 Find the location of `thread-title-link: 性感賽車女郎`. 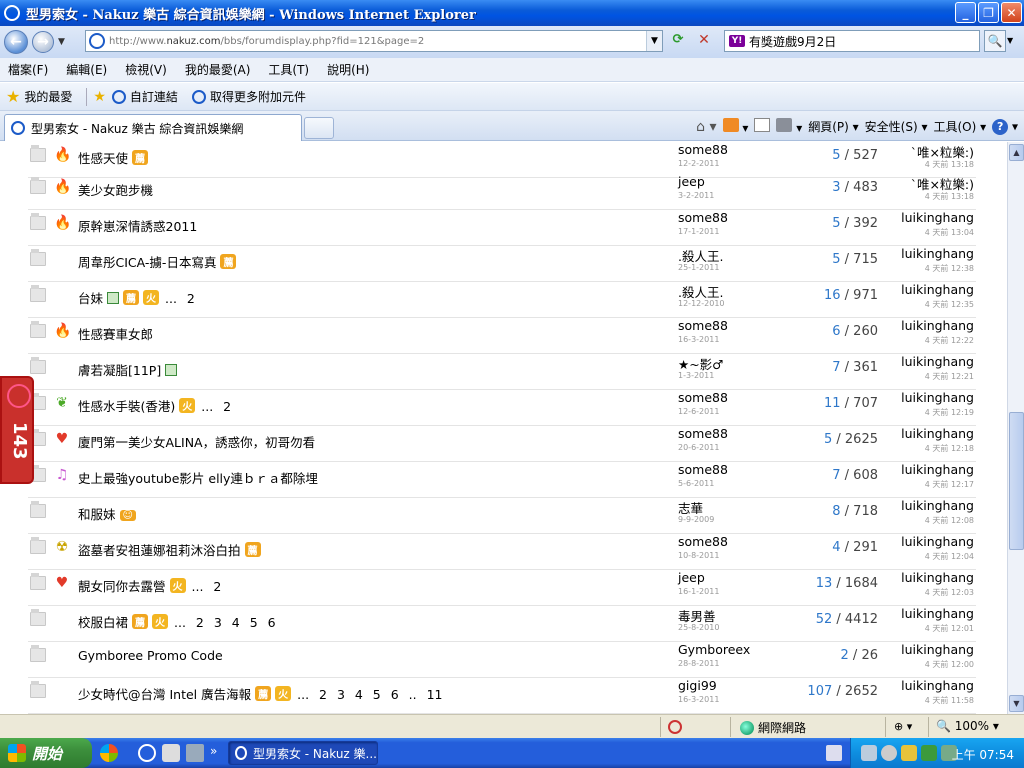

thread-title-link: 性感賽車女郎 is located at coordinates (115, 334).